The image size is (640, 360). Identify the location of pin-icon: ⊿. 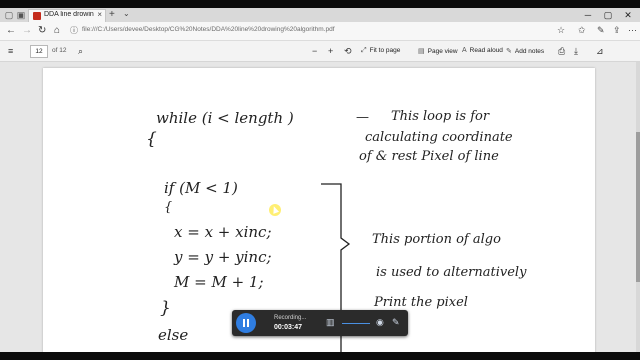
(600, 51).